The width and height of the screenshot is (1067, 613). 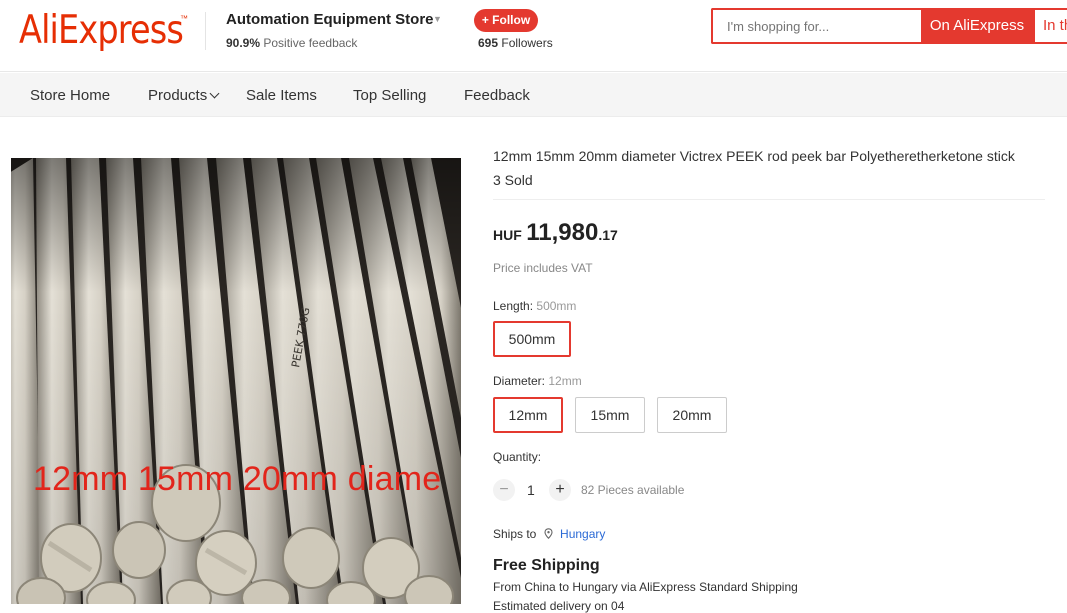 I want to click on nav-products: Products, so click(x=184, y=95).